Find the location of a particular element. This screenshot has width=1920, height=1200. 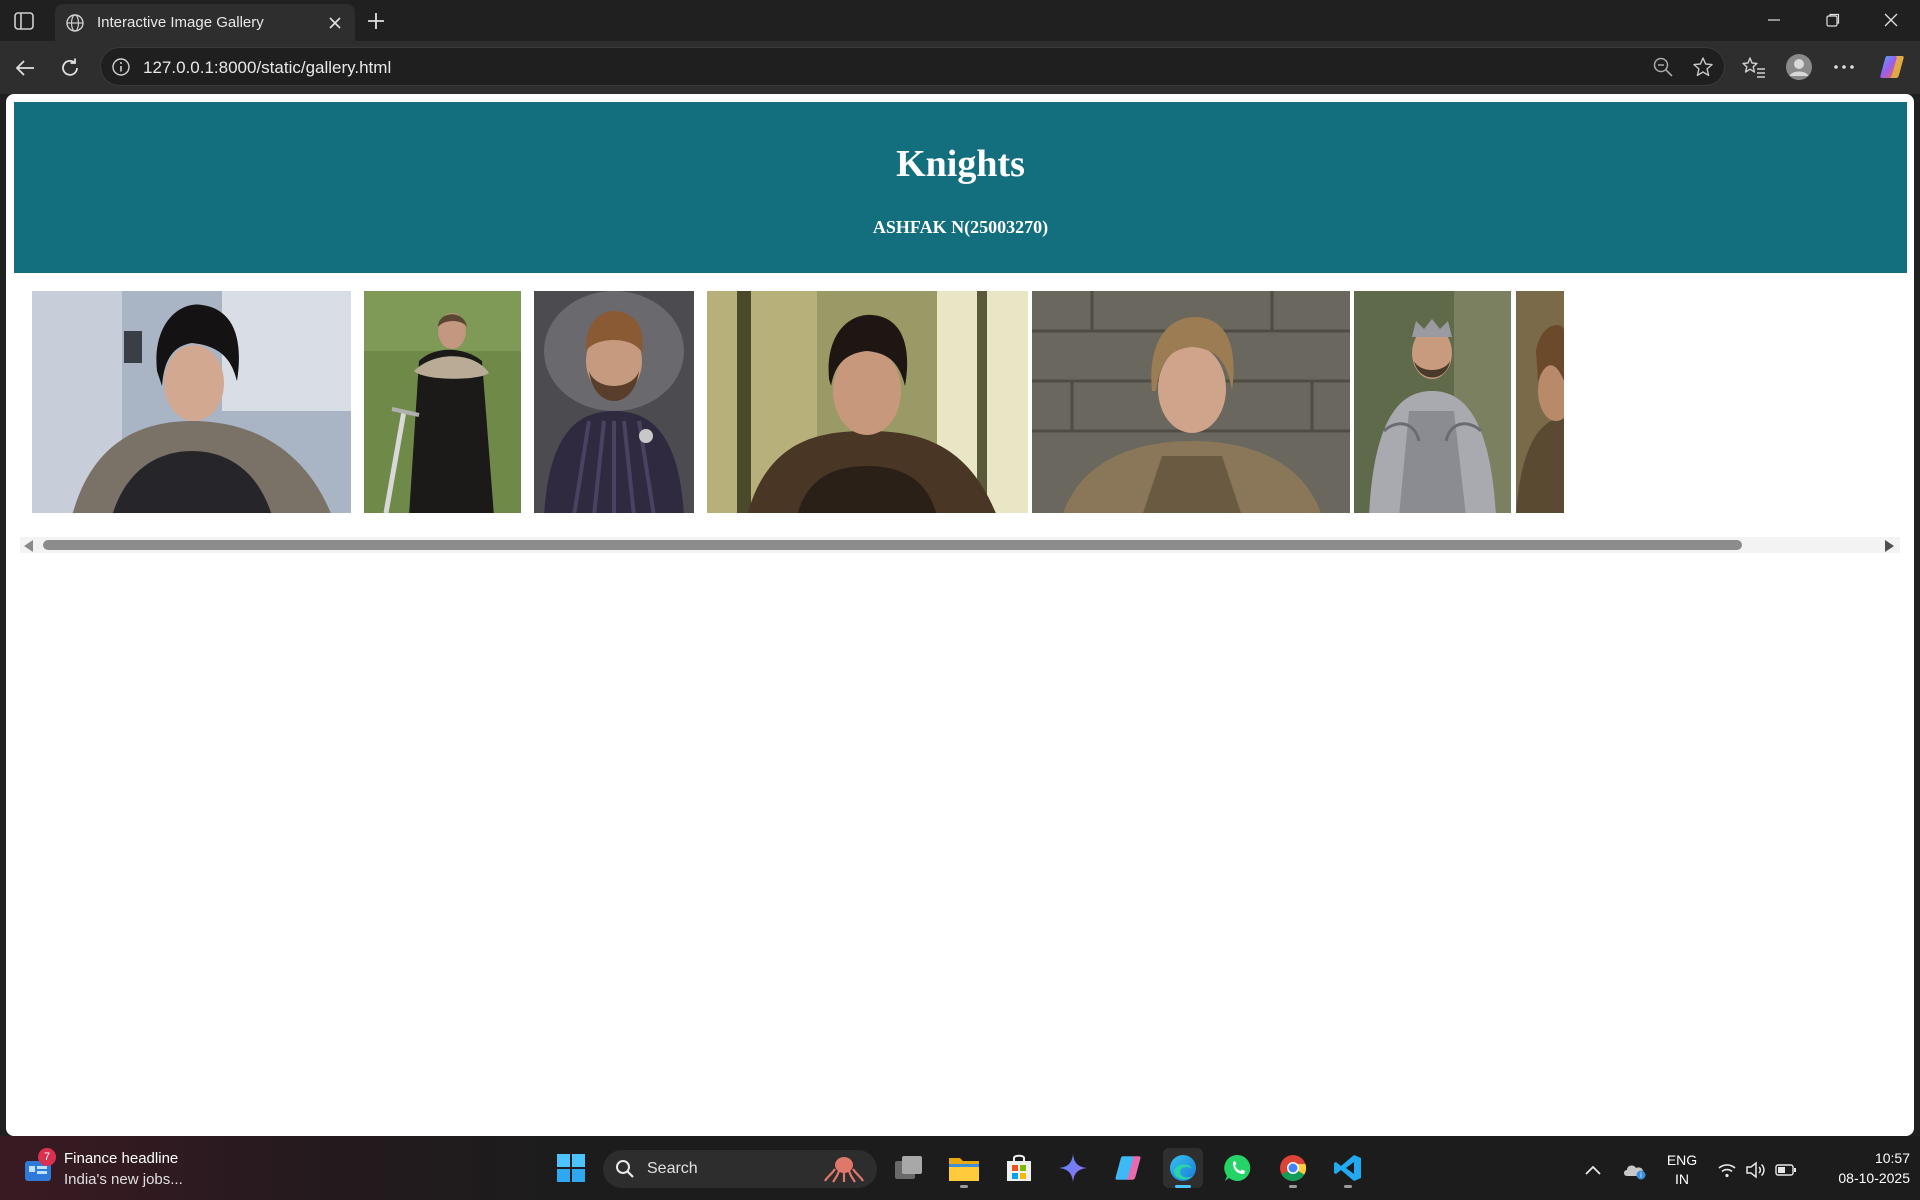

profile-button is located at coordinates (1799, 67).